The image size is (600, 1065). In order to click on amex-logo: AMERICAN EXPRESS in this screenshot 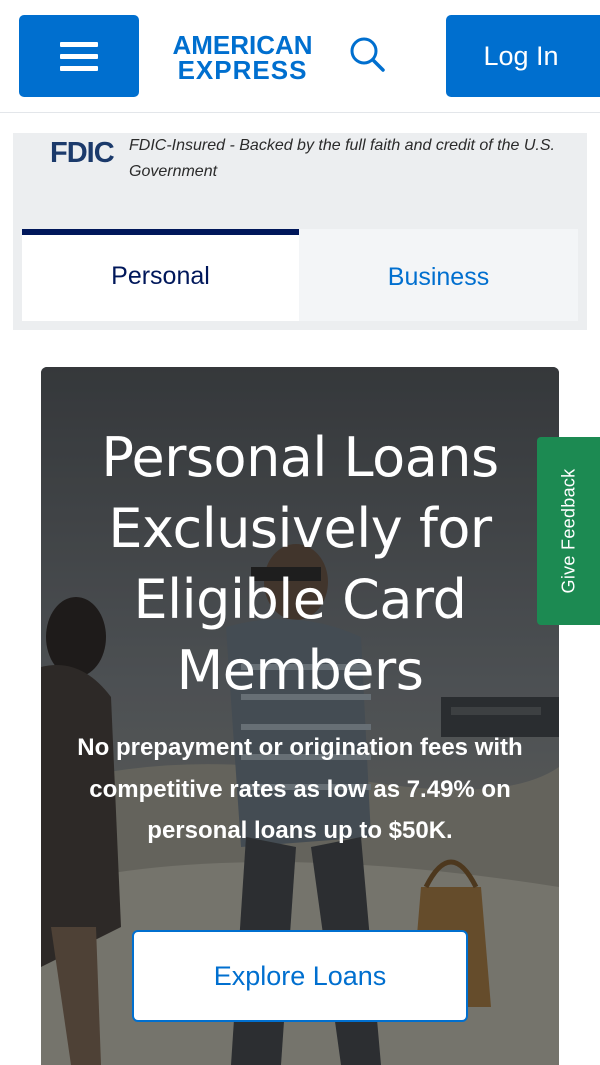, I will do `click(242, 58)`.